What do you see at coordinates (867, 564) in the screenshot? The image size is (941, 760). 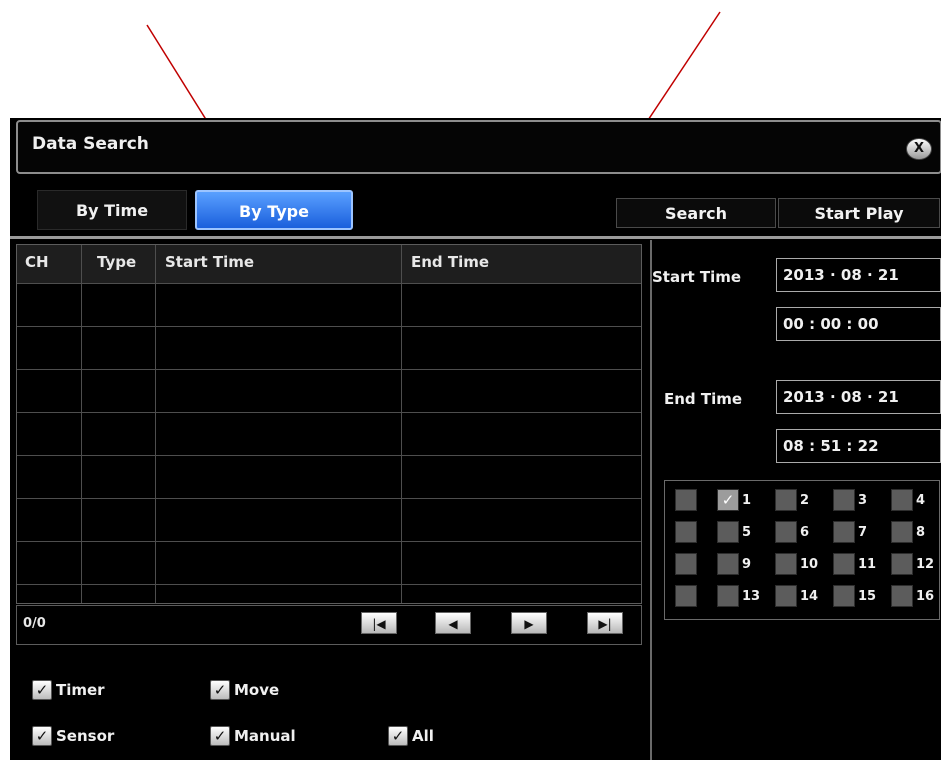 I see `channel-label: 11` at bounding box center [867, 564].